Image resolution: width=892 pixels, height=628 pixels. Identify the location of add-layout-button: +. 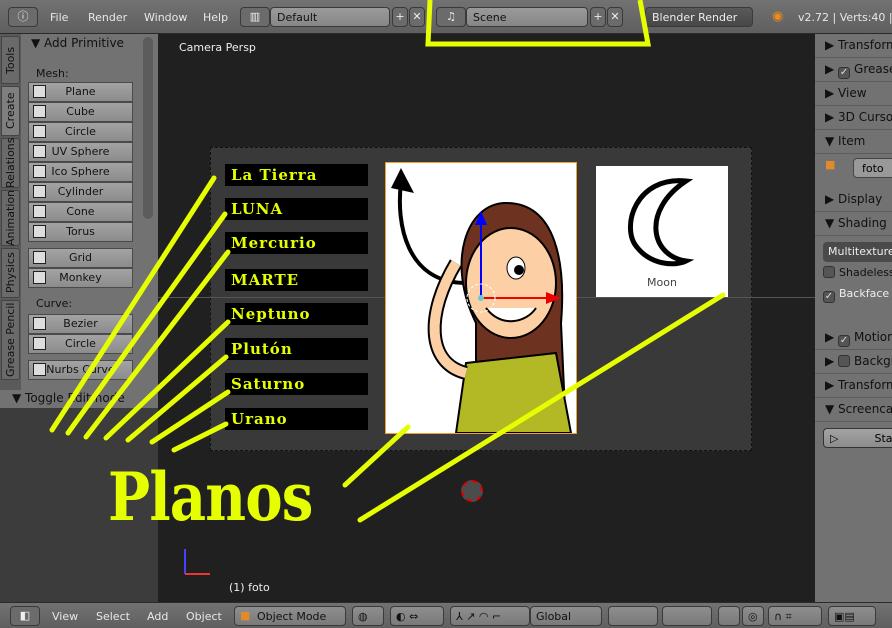
(400, 17).